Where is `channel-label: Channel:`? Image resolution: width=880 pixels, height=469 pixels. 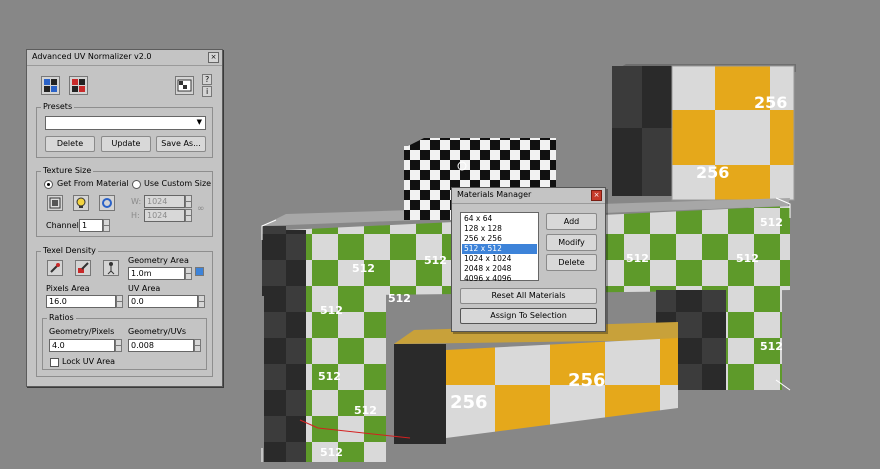 channel-label: Channel: is located at coordinates (64, 225).